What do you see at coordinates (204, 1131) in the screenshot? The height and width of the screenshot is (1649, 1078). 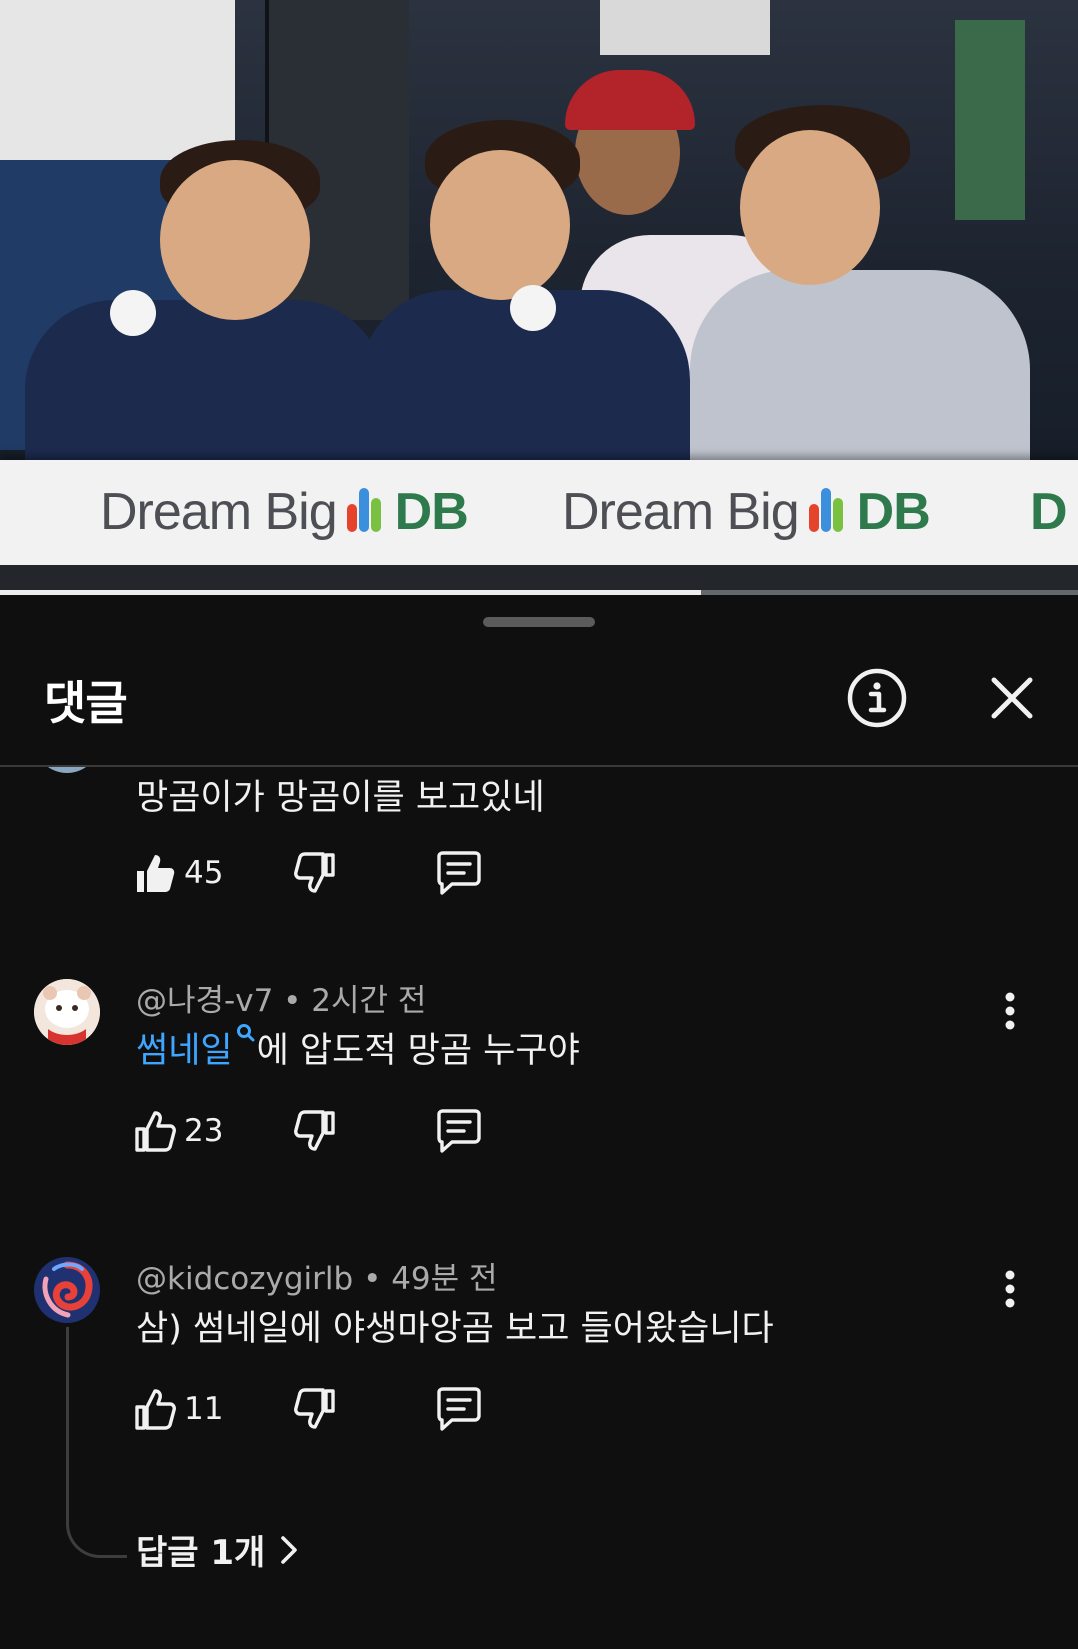 I see `like-count: 23` at bounding box center [204, 1131].